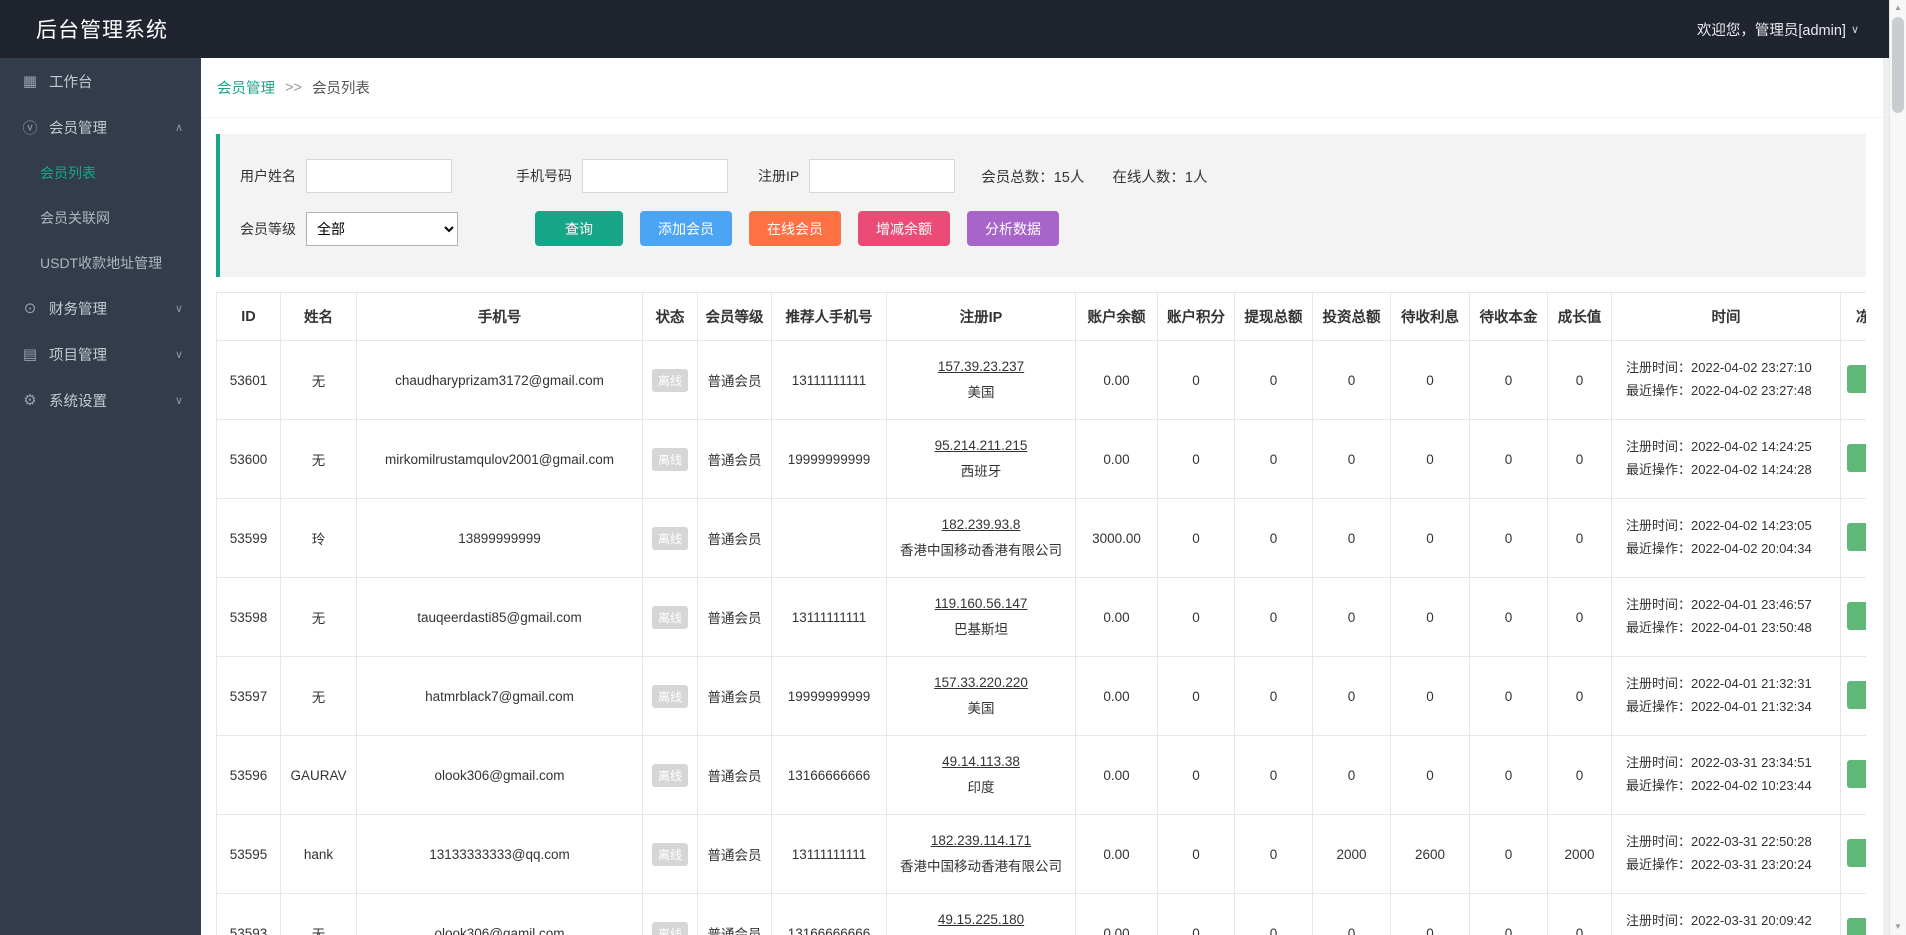  What do you see at coordinates (248, 696) in the screenshot?
I see `cell-id: 53597` at bounding box center [248, 696].